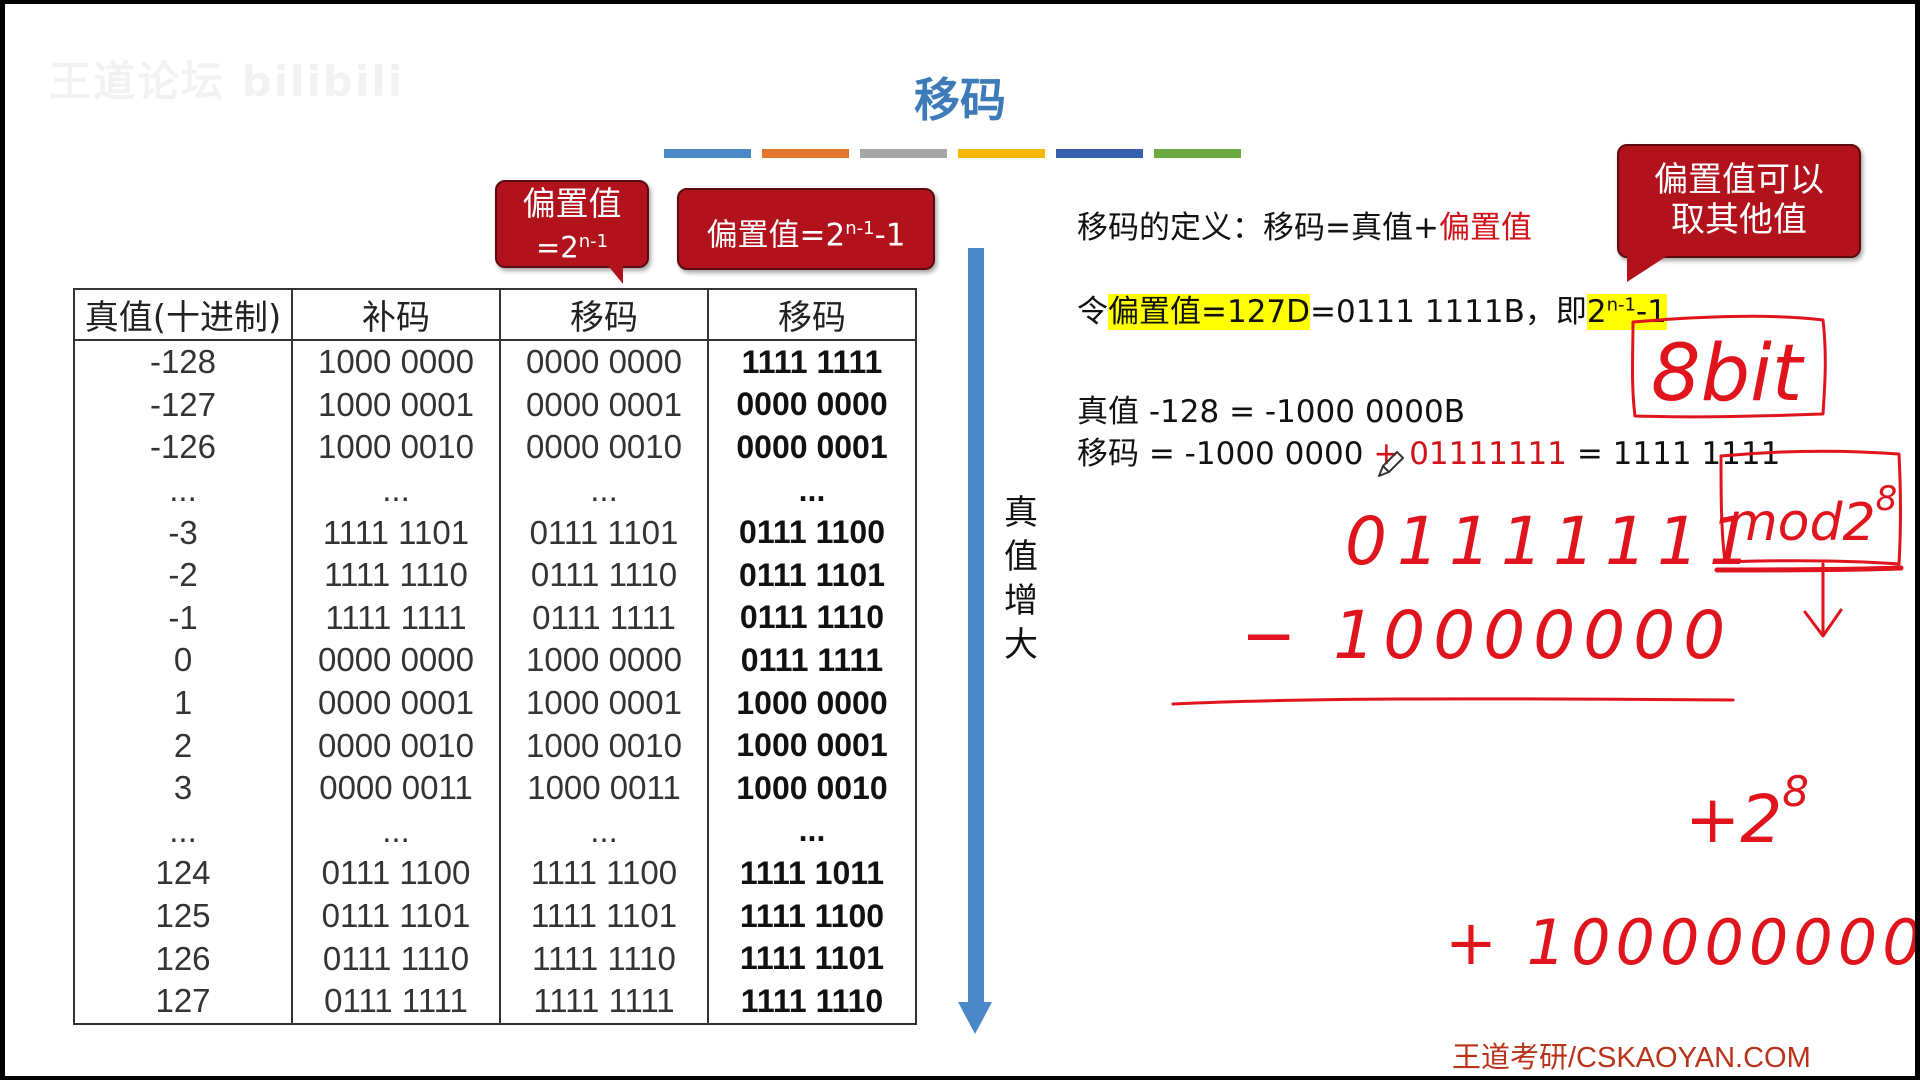 Image resolution: width=1920 pixels, height=1080 pixels. I want to click on hand-line-1: 01111111, so click(1553, 541).